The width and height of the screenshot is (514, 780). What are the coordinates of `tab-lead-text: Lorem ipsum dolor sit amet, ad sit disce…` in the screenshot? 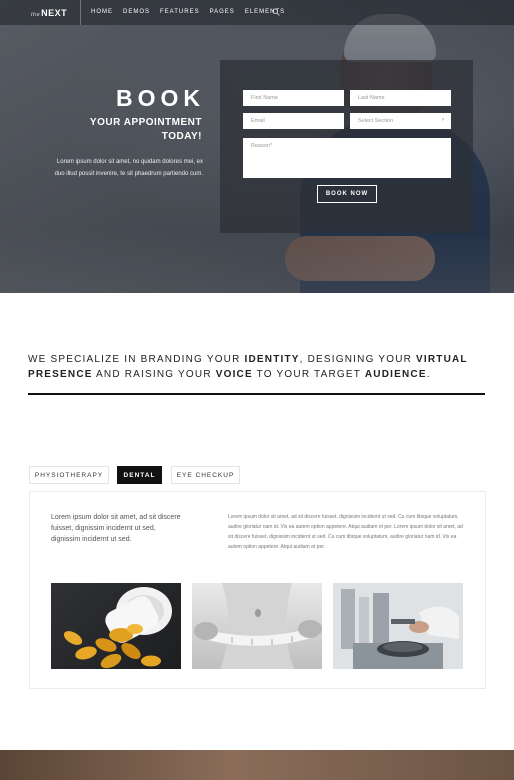 It's located at (116, 528).